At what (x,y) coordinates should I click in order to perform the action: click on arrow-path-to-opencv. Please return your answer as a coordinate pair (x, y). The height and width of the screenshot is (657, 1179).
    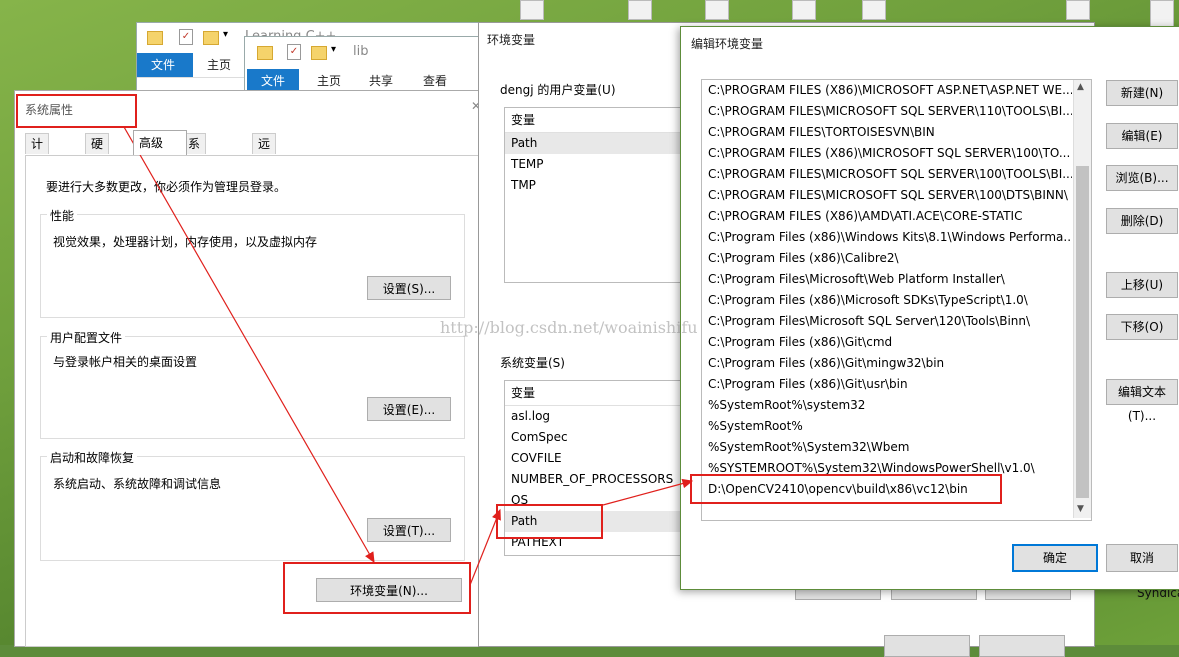
    Looking at the image, I should click on (648, 492).